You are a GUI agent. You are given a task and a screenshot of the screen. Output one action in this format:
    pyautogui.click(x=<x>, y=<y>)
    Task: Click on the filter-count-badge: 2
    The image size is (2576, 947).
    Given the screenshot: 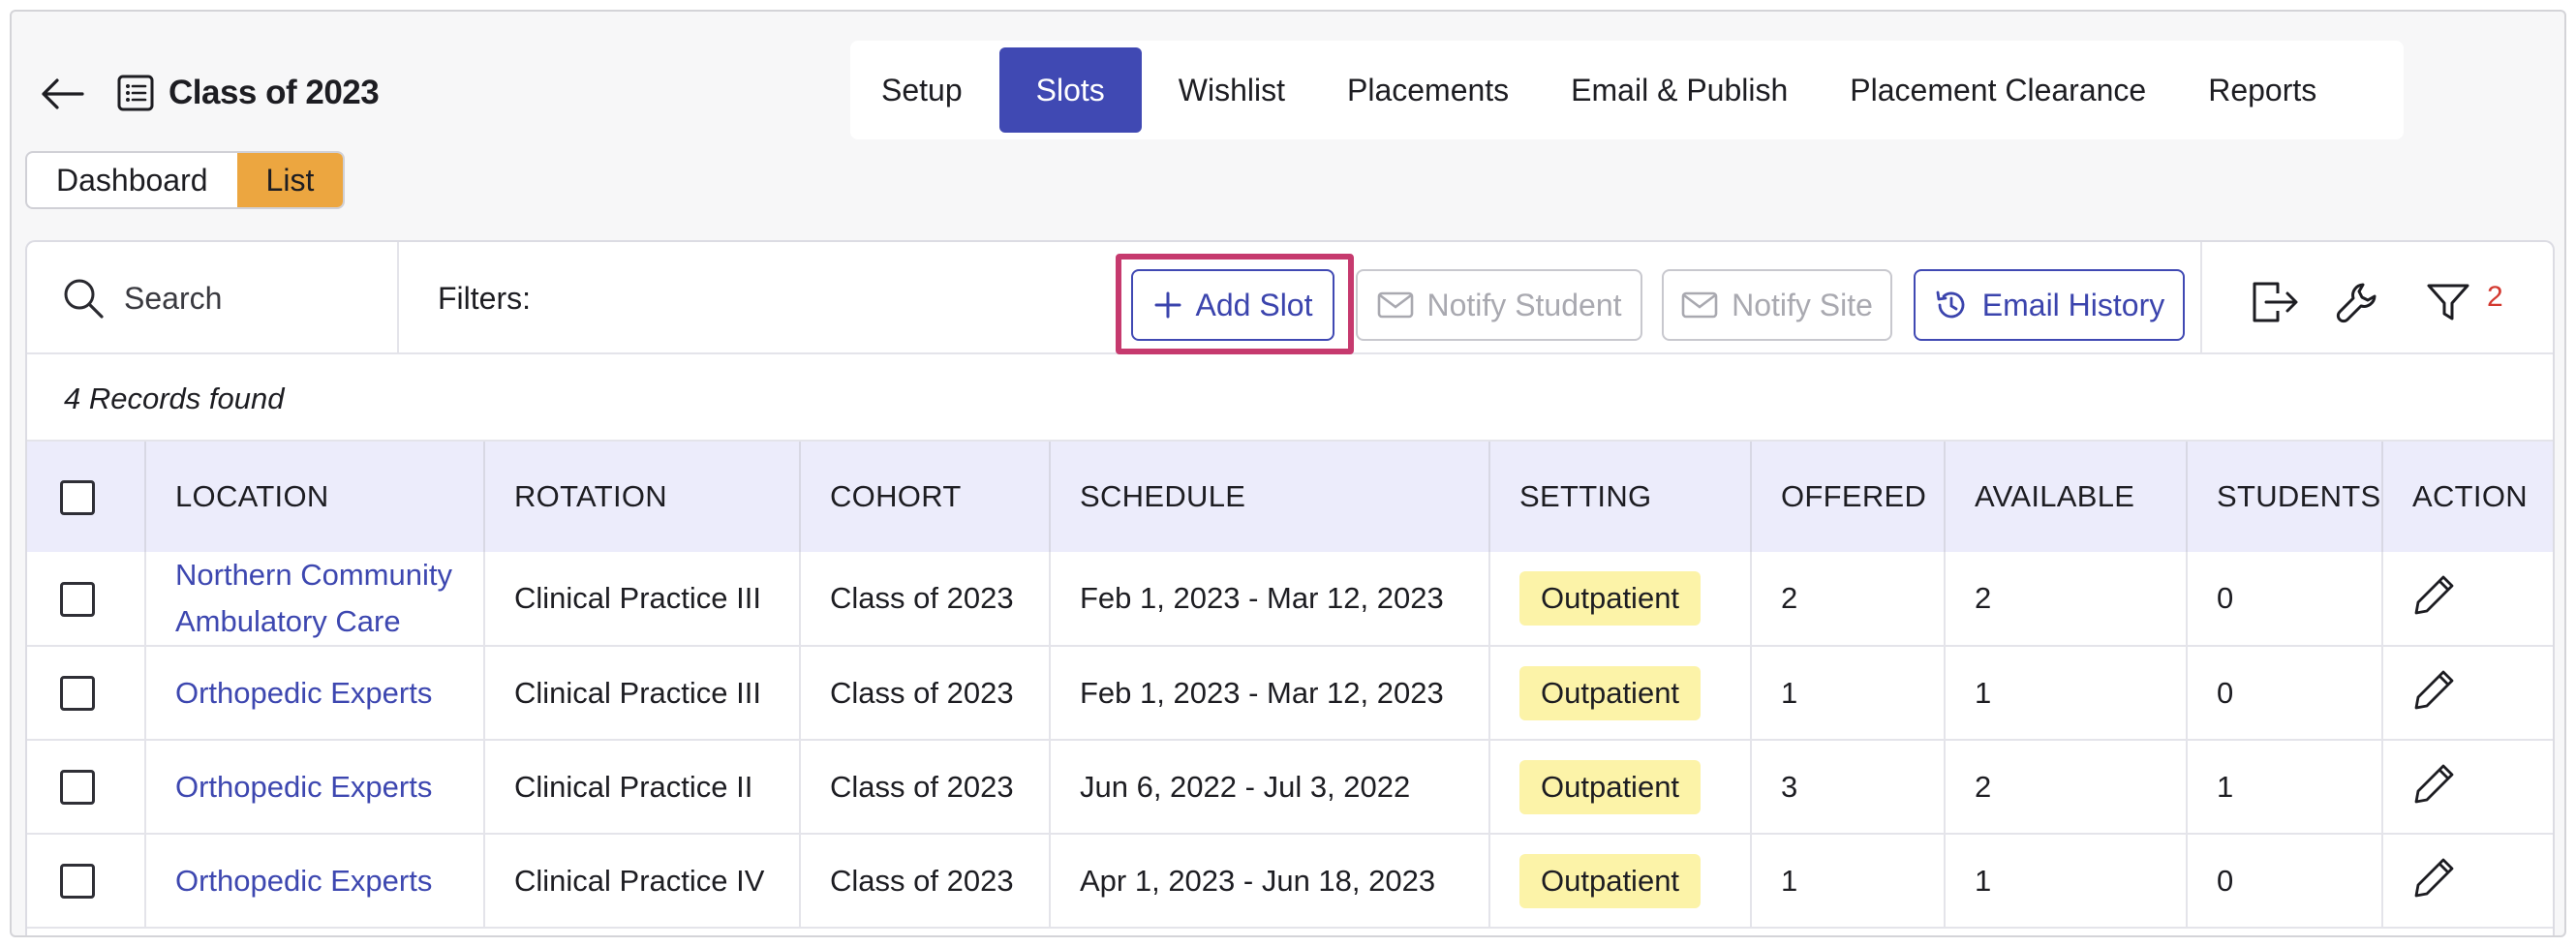 What is the action you would take?
    pyautogui.click(x=2495, y=297)
    